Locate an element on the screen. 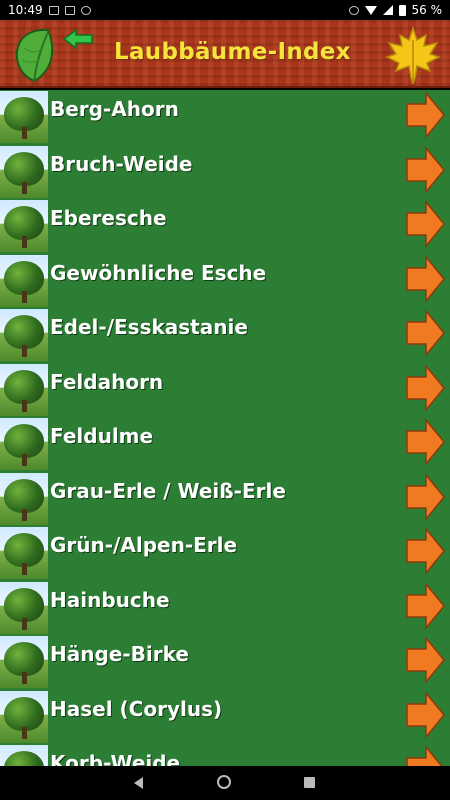  list-item-label: Grau-Erle / Weiß-Erle is located at coordinates (168, 490).